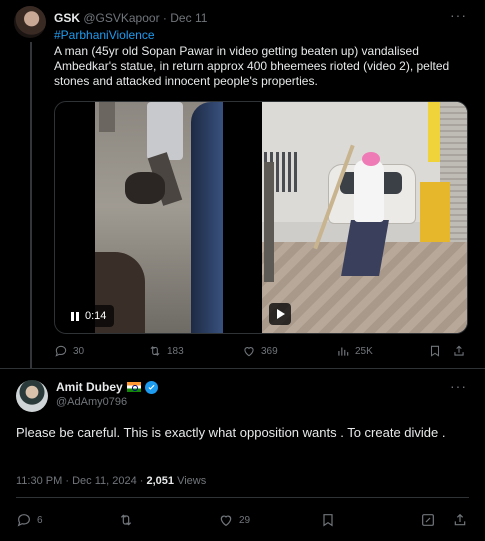 The width and height of the screenshot is (485, 541). What do you see at coordinates (364, 351) in the screenshot?
I see `views-count: 25K` at bounding box center [364, 351].